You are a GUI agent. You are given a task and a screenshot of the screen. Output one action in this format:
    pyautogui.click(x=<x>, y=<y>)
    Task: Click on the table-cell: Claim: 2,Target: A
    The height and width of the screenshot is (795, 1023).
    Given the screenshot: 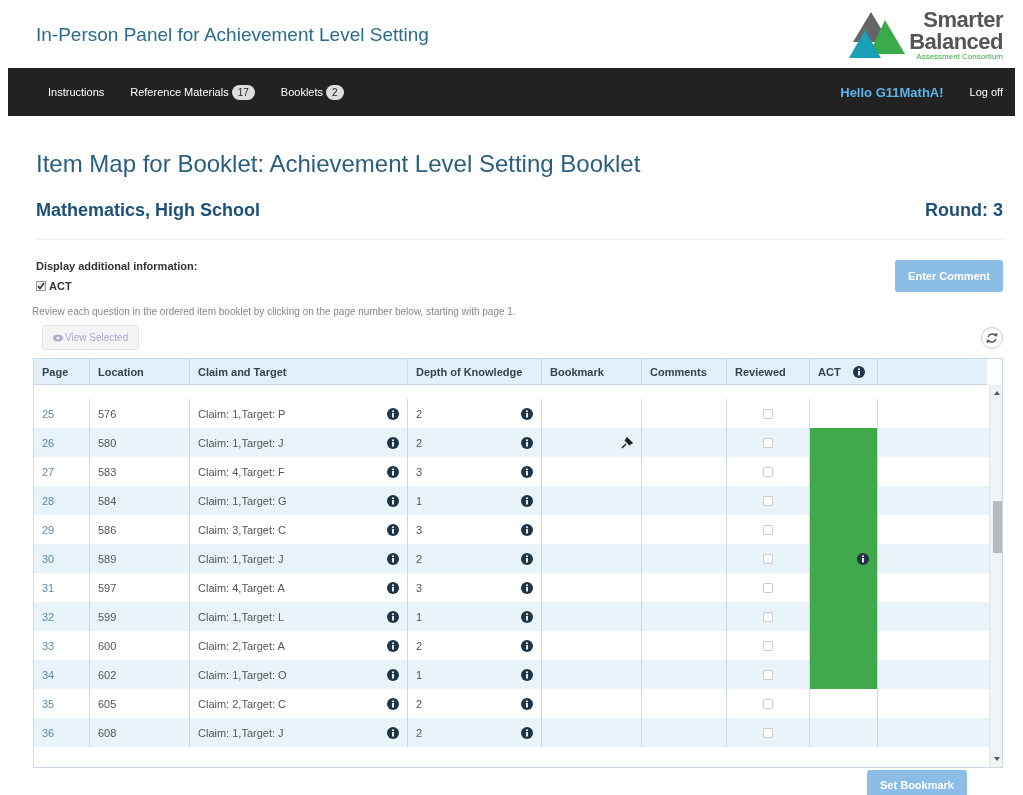 What is the action you would take?
    pyautogui.click(x=241, y=645)
    